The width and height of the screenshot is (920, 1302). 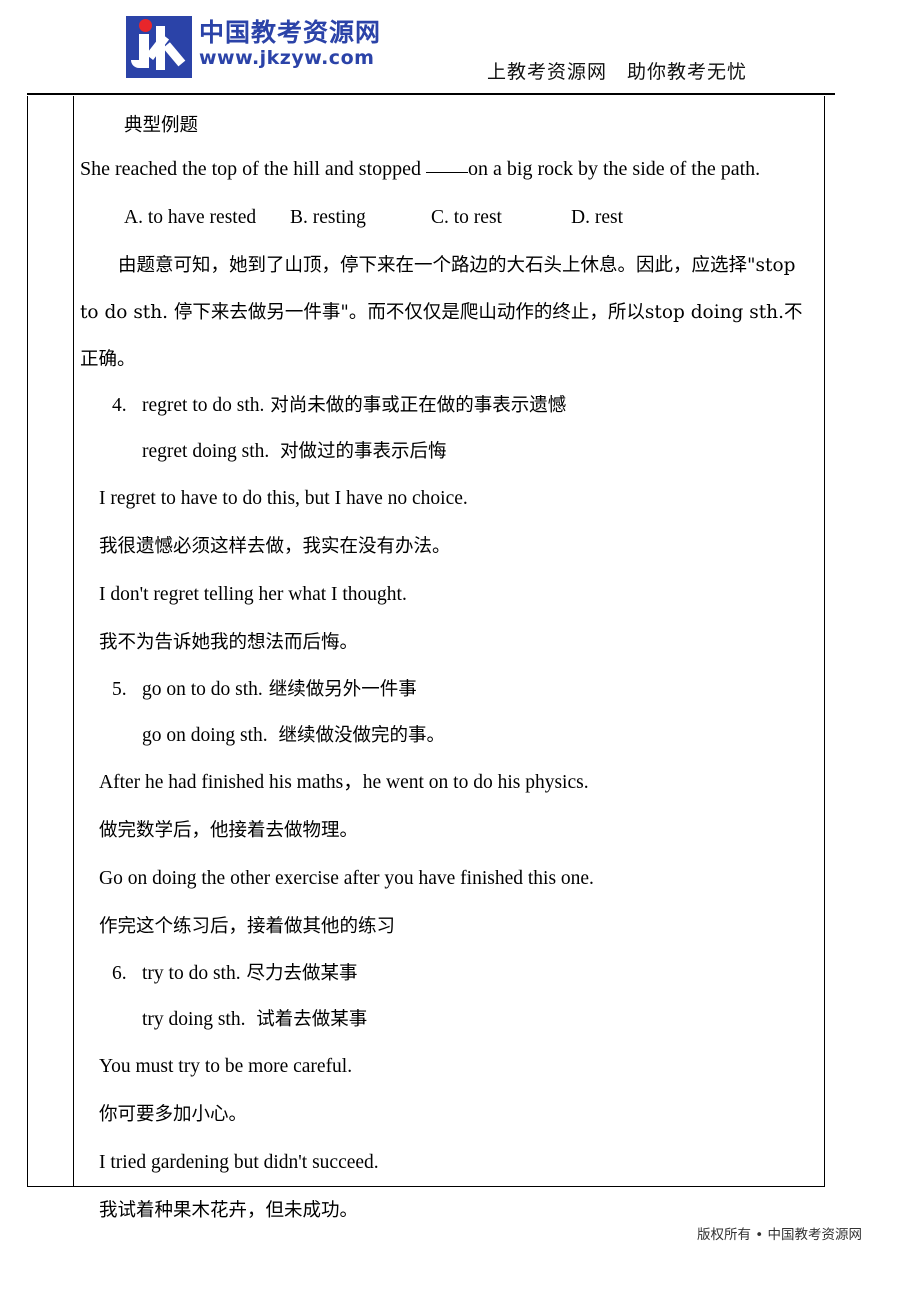 I want to click on logo-dot-icon, so click(x=145, y=25).